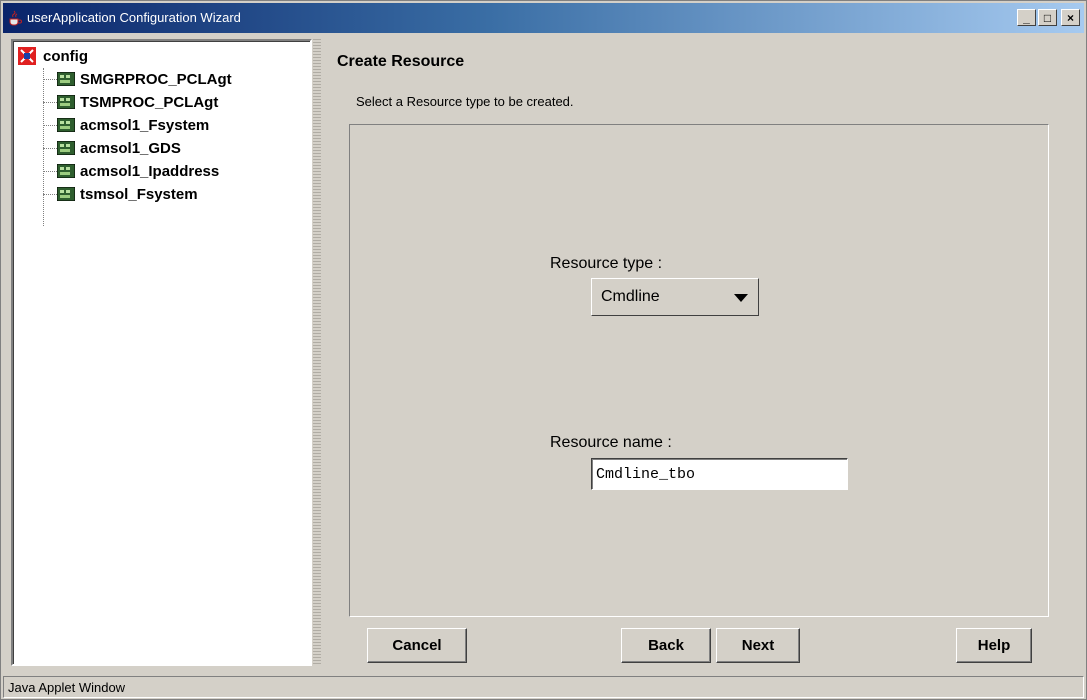  I want to click on tree-item-label: SMGRPROC_PCLAgt, so click(156, 79).